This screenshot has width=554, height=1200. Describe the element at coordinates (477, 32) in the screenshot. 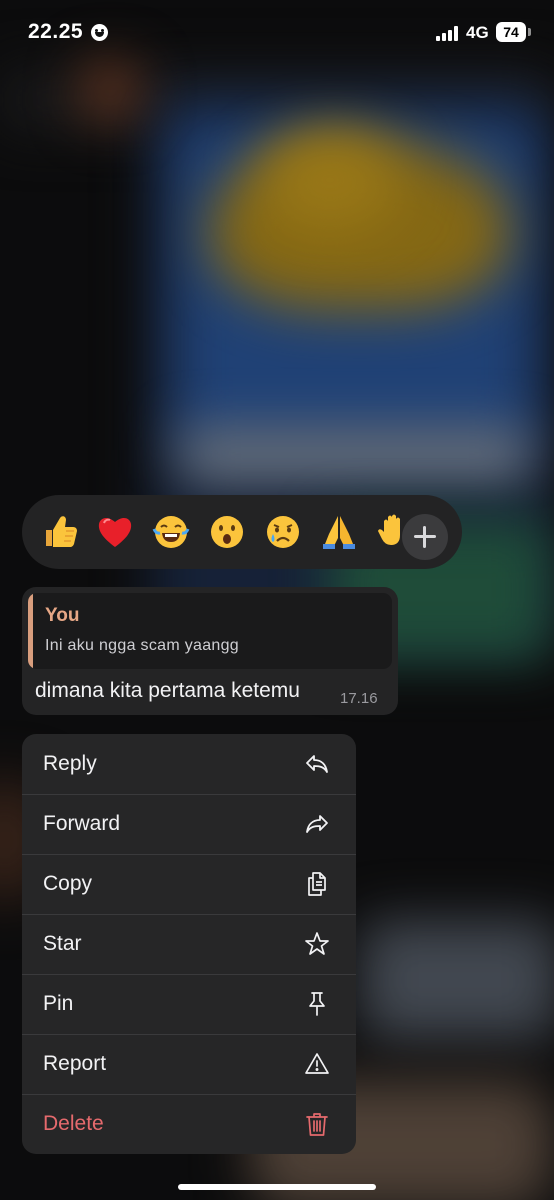

I see `network-type: 4G` at that location.